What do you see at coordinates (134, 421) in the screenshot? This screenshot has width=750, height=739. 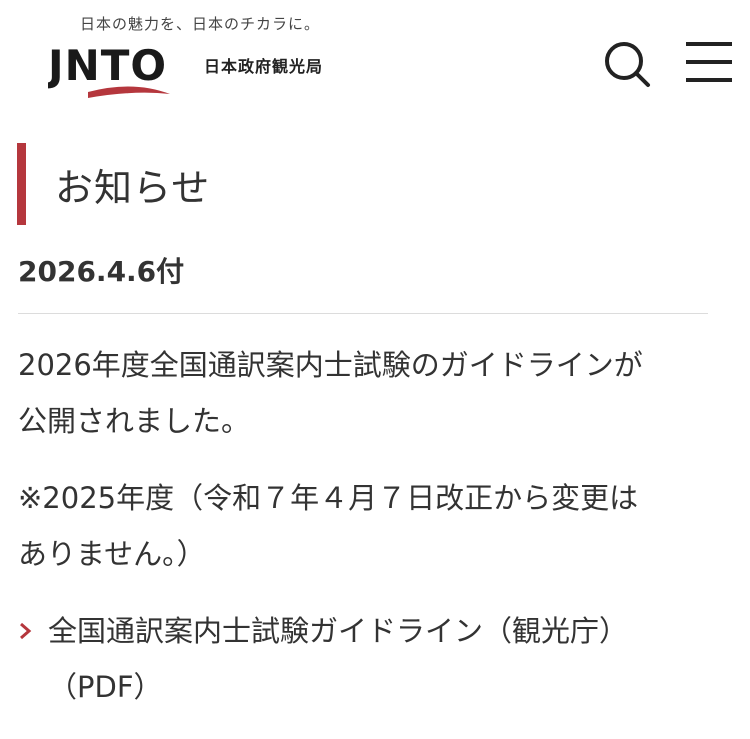 I see `notice-paragraph-1-line-2: 公開されました。` at bounding box center [134, 421].